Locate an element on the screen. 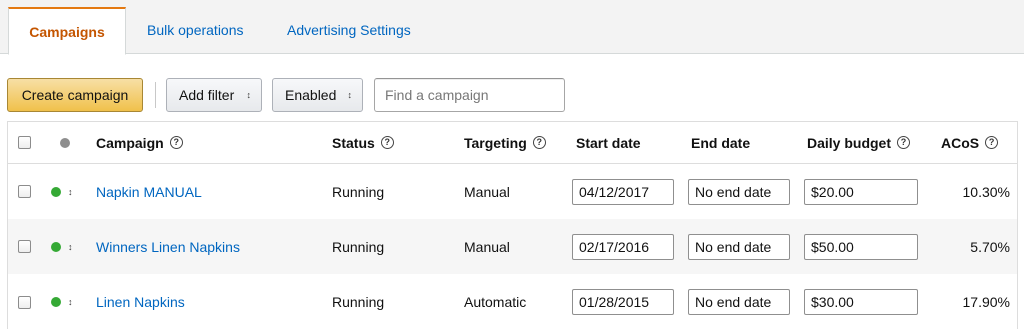 The image size is (1024, 329). column-targeting: Targeting? is located at coordinates (505, 142).